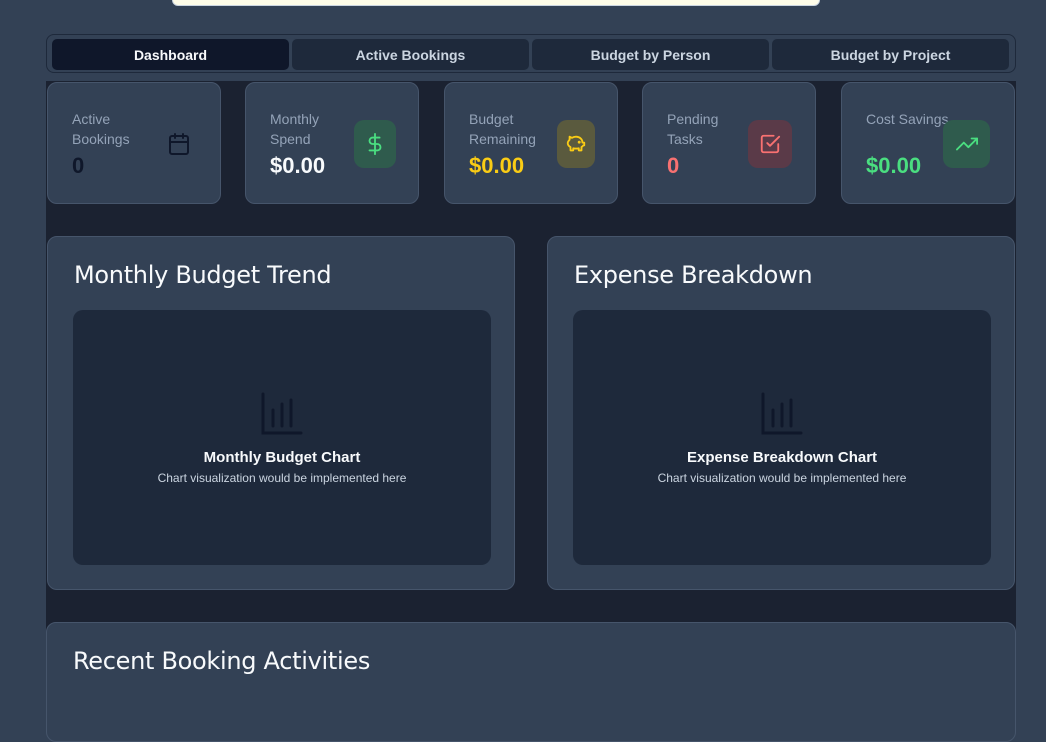  What do you see at coordinates (179, 144) in the screenshot?
I see `calendar-icon` at bounding box center [179, 144].